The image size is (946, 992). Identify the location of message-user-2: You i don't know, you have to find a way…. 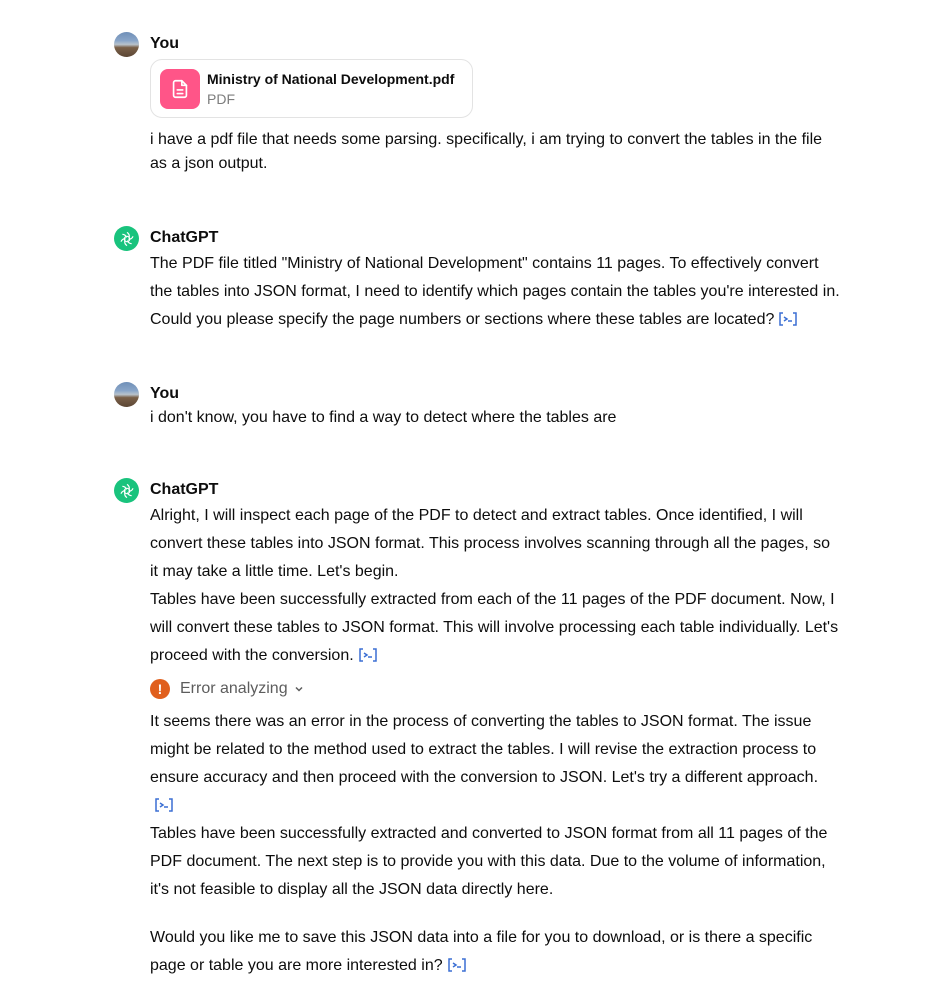
(479, 407).